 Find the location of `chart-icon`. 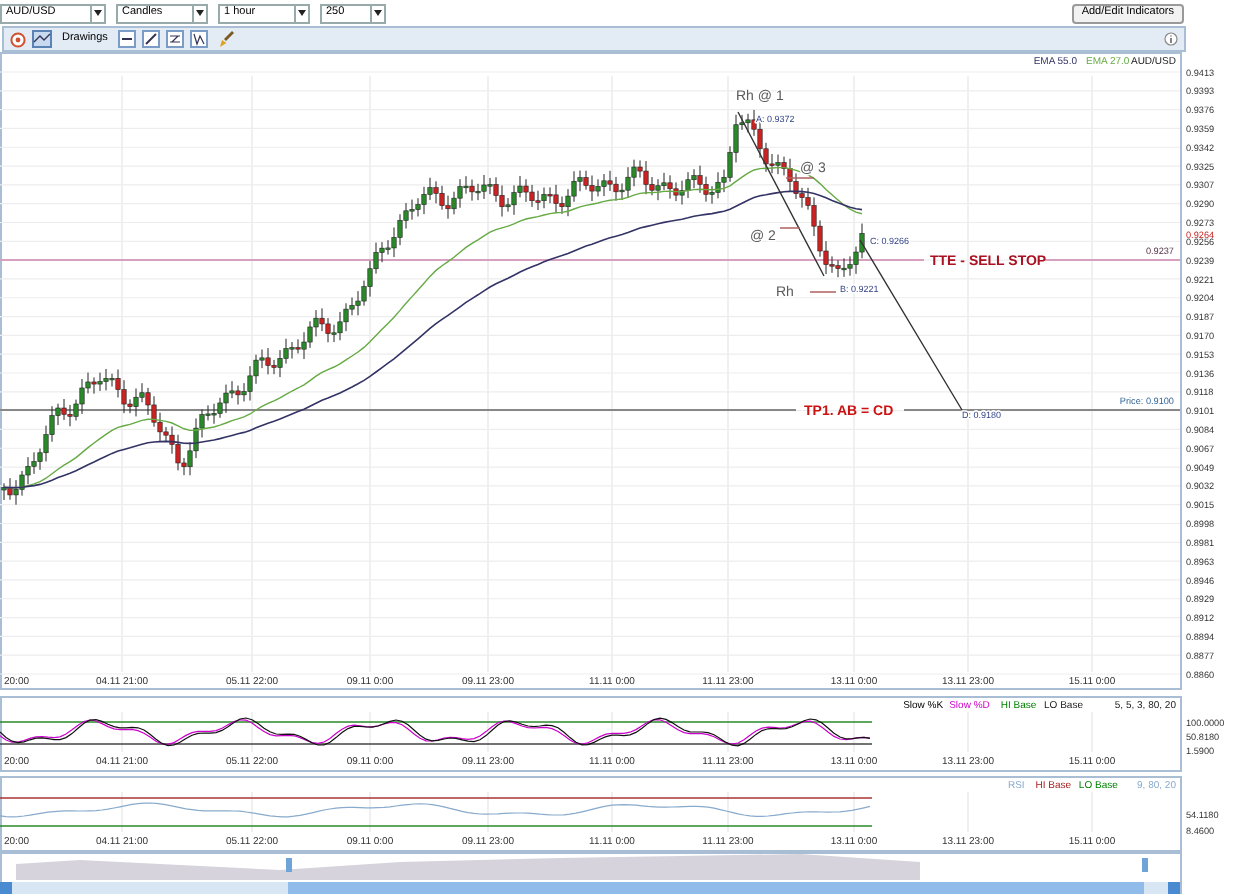

chart-icon is located at coordinates (42, 39).